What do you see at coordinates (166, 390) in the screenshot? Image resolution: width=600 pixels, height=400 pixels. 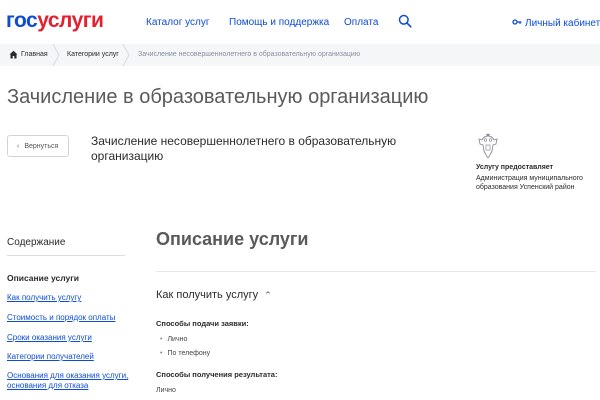 I see `result-method-text: Лично` at bounding box center [166, 390].